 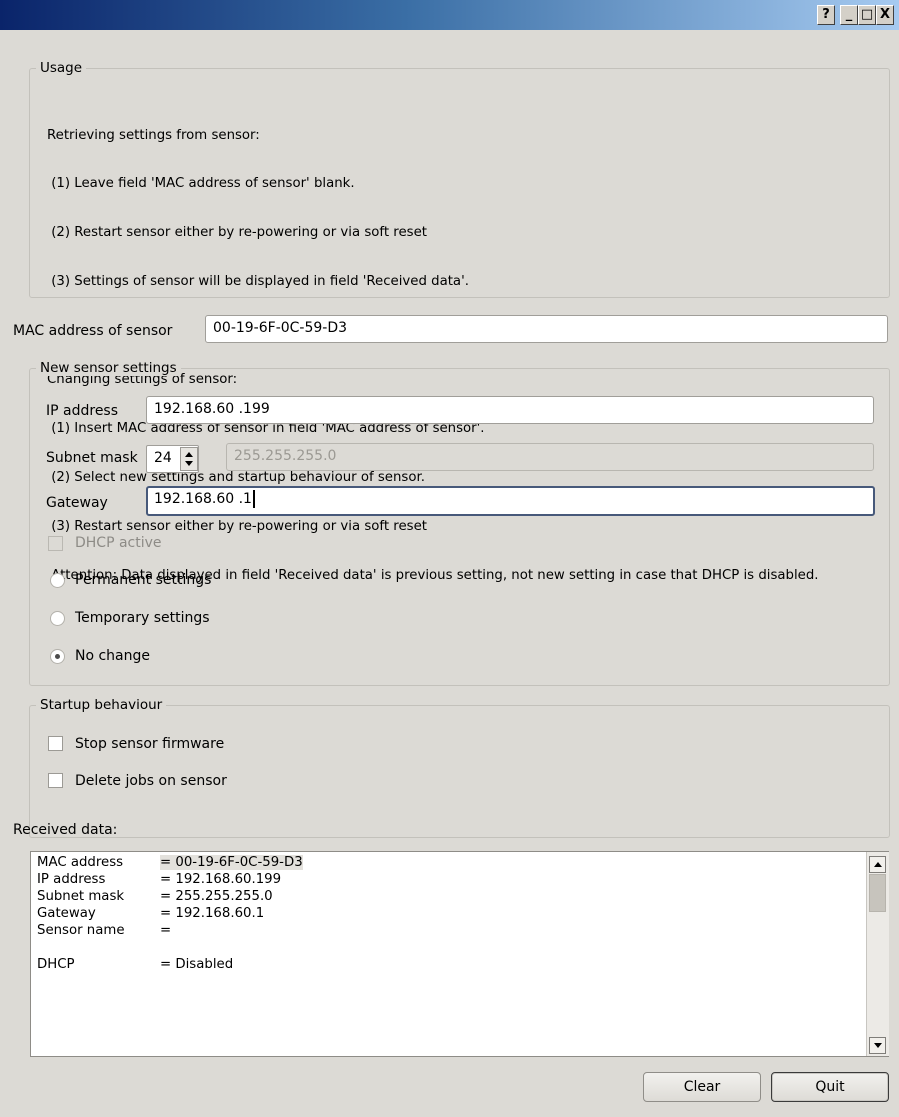 What do you see at coordinates (826, 15) in the screenshot?
I see `help-button: ?` at bounding box center [826, 15].